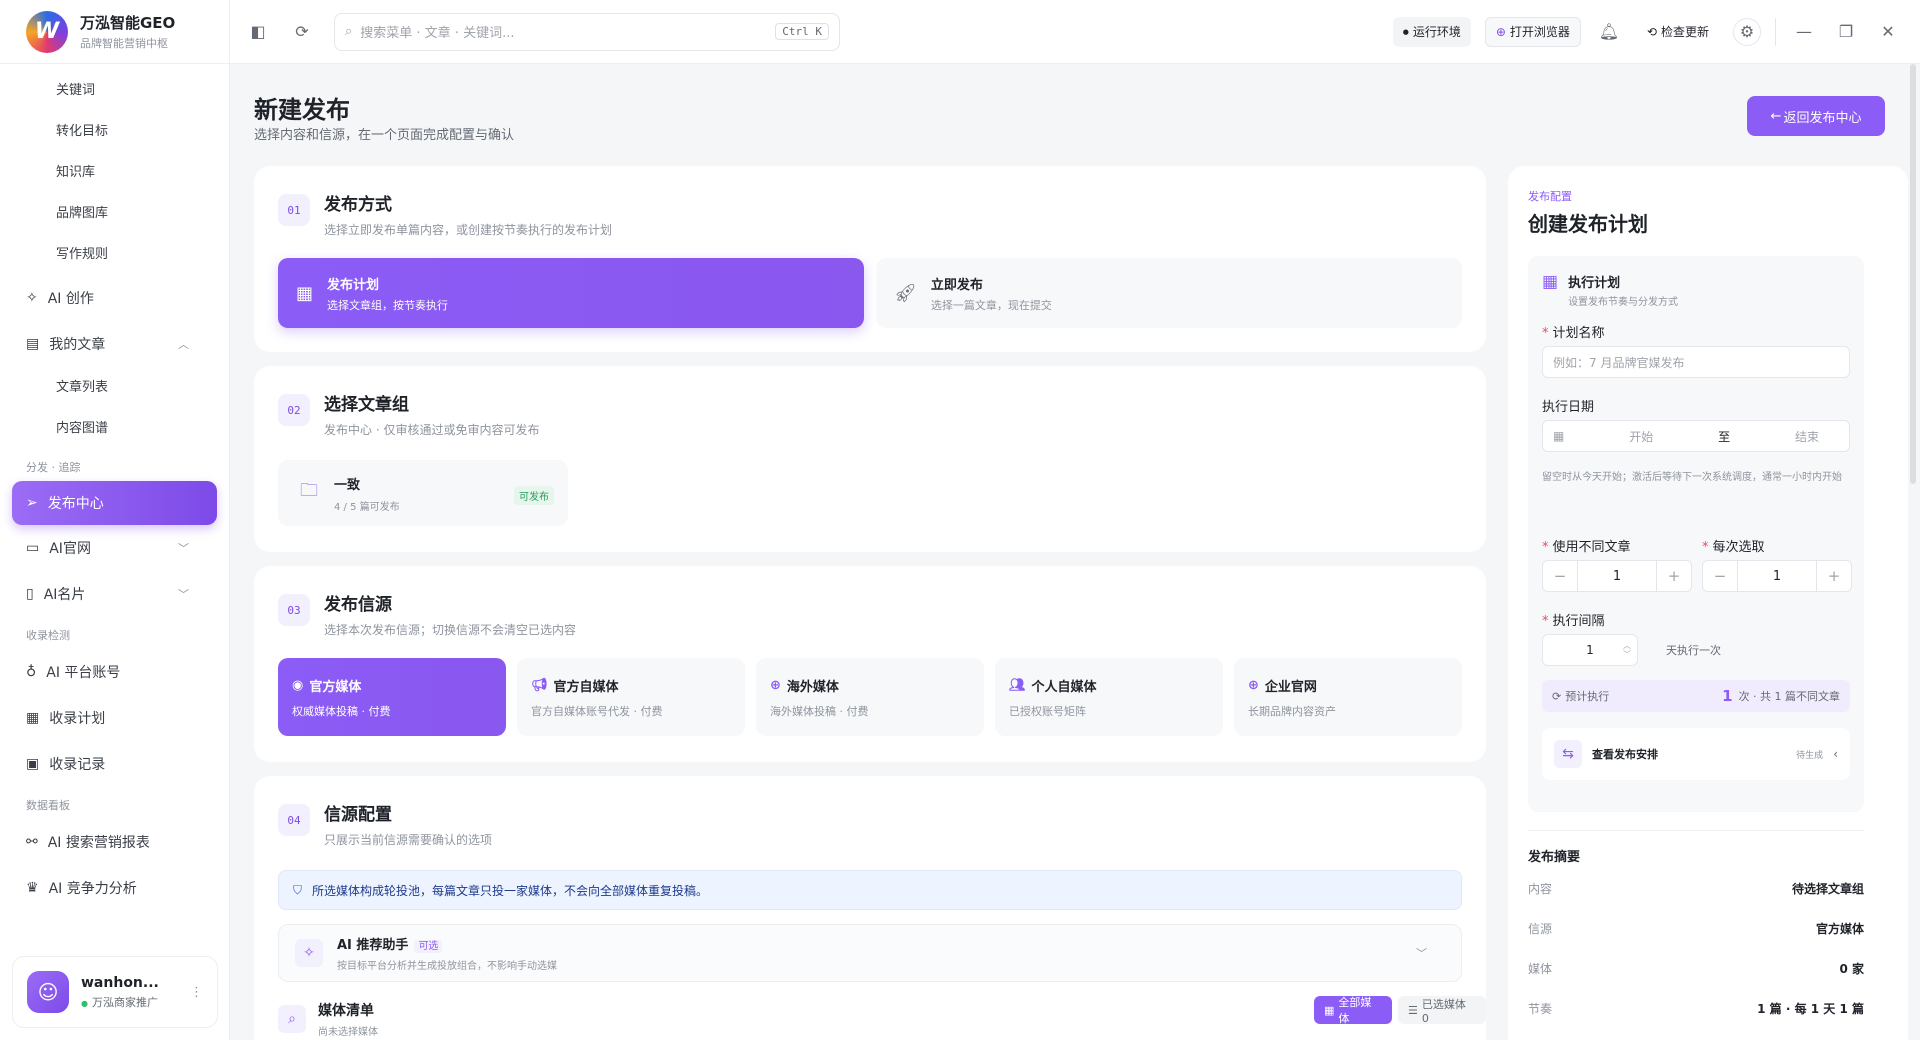 Image resolution: width=1920 pixels, height=1040 pixels. I want to click on settings-icon: ⚙, so click(1747, 31).